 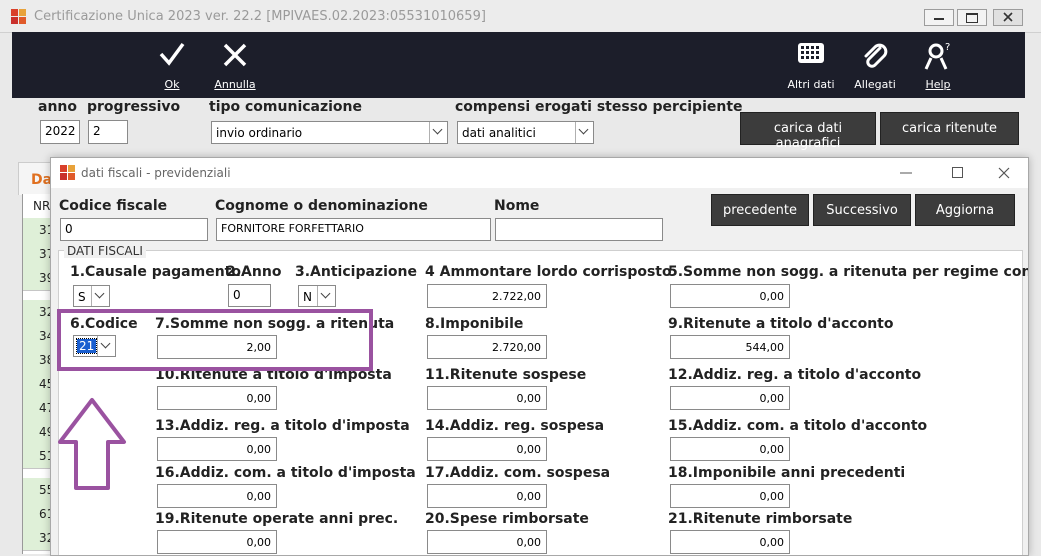 What do you see at coordinates (235, 55) in the screenshot?
I see `cancel-x-icon` at bounding box center [235, 55].